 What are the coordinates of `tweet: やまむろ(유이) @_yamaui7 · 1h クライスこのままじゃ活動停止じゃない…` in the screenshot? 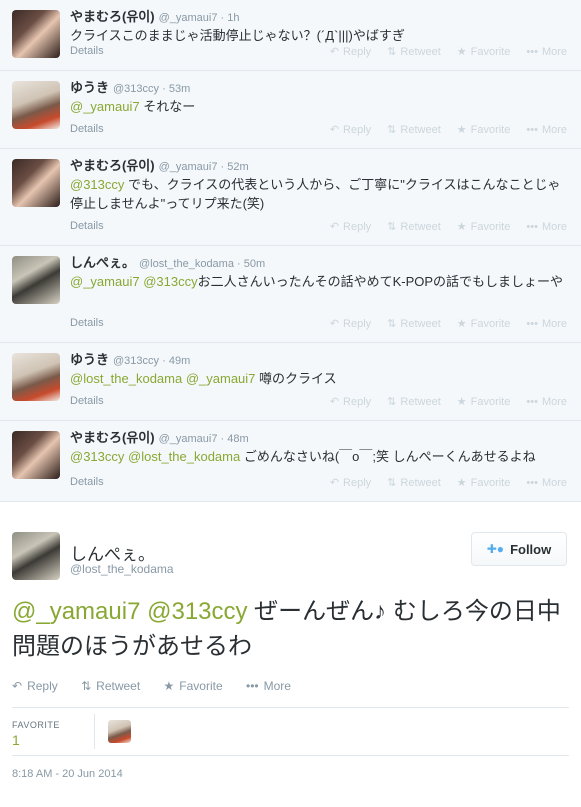 It's located at (290, 35).